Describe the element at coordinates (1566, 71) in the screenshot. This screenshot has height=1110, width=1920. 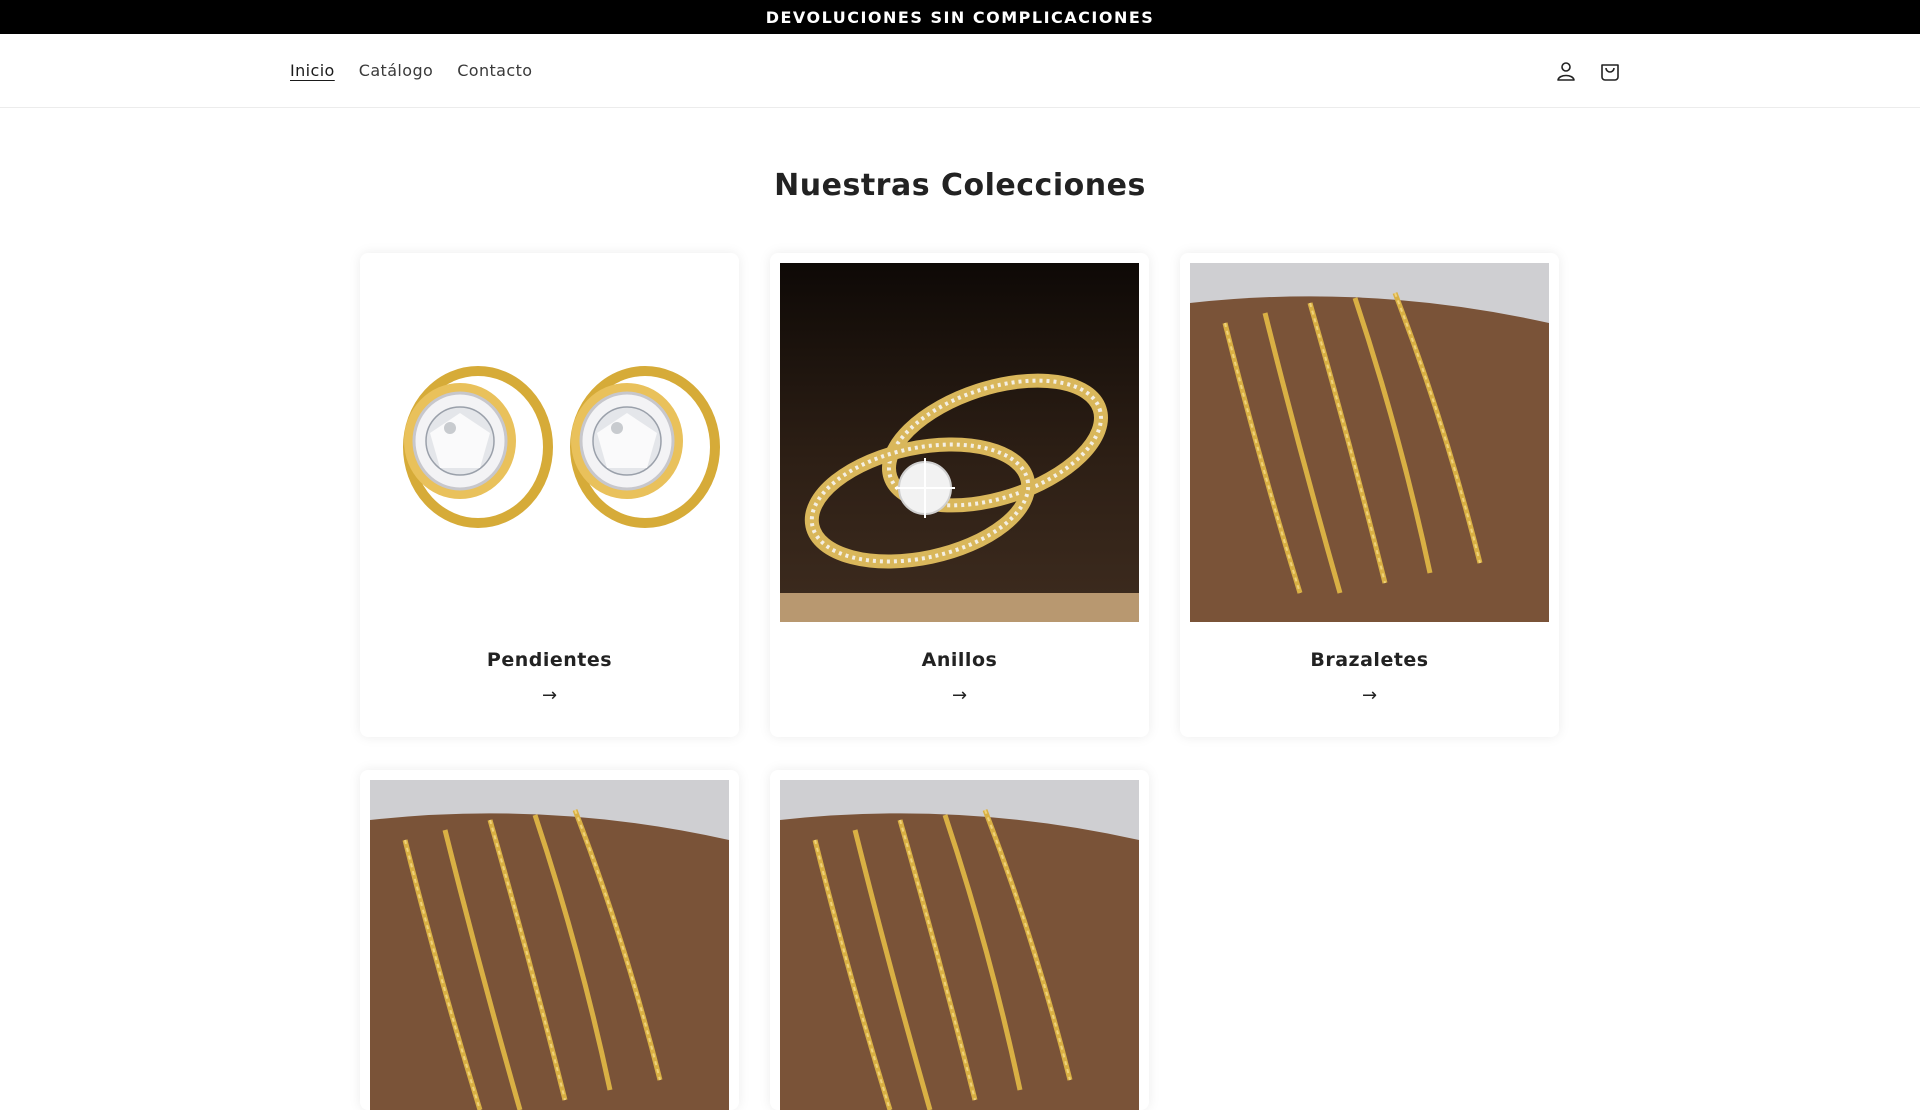
I see `account-icon` at that location.